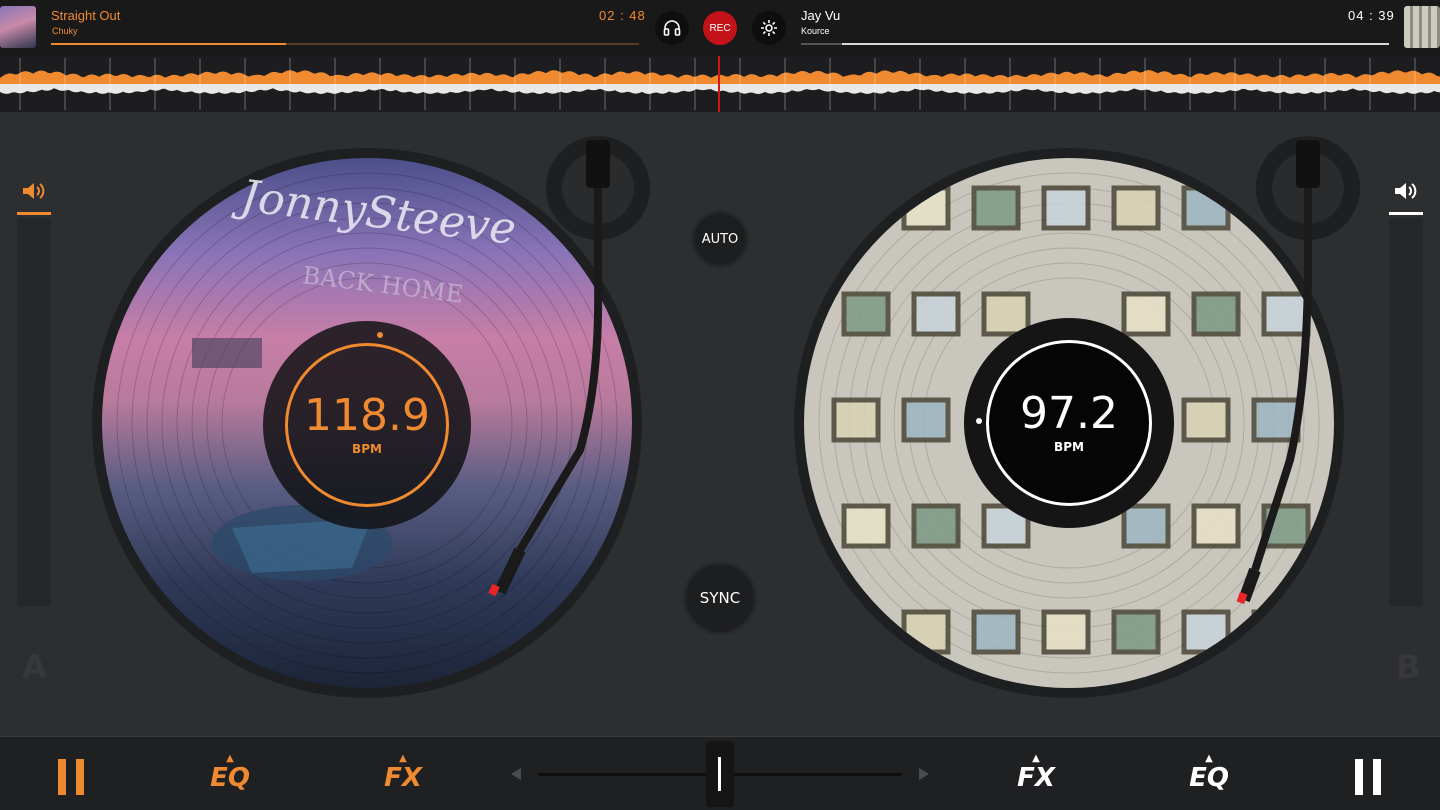 Image resolution: width=1440 pixels, height=810 pixels. What do you see at coordinates (821, 15) in the screenshot?
I see `deck-b-track-title: Jay Vu` at bounding box center [821, 15].